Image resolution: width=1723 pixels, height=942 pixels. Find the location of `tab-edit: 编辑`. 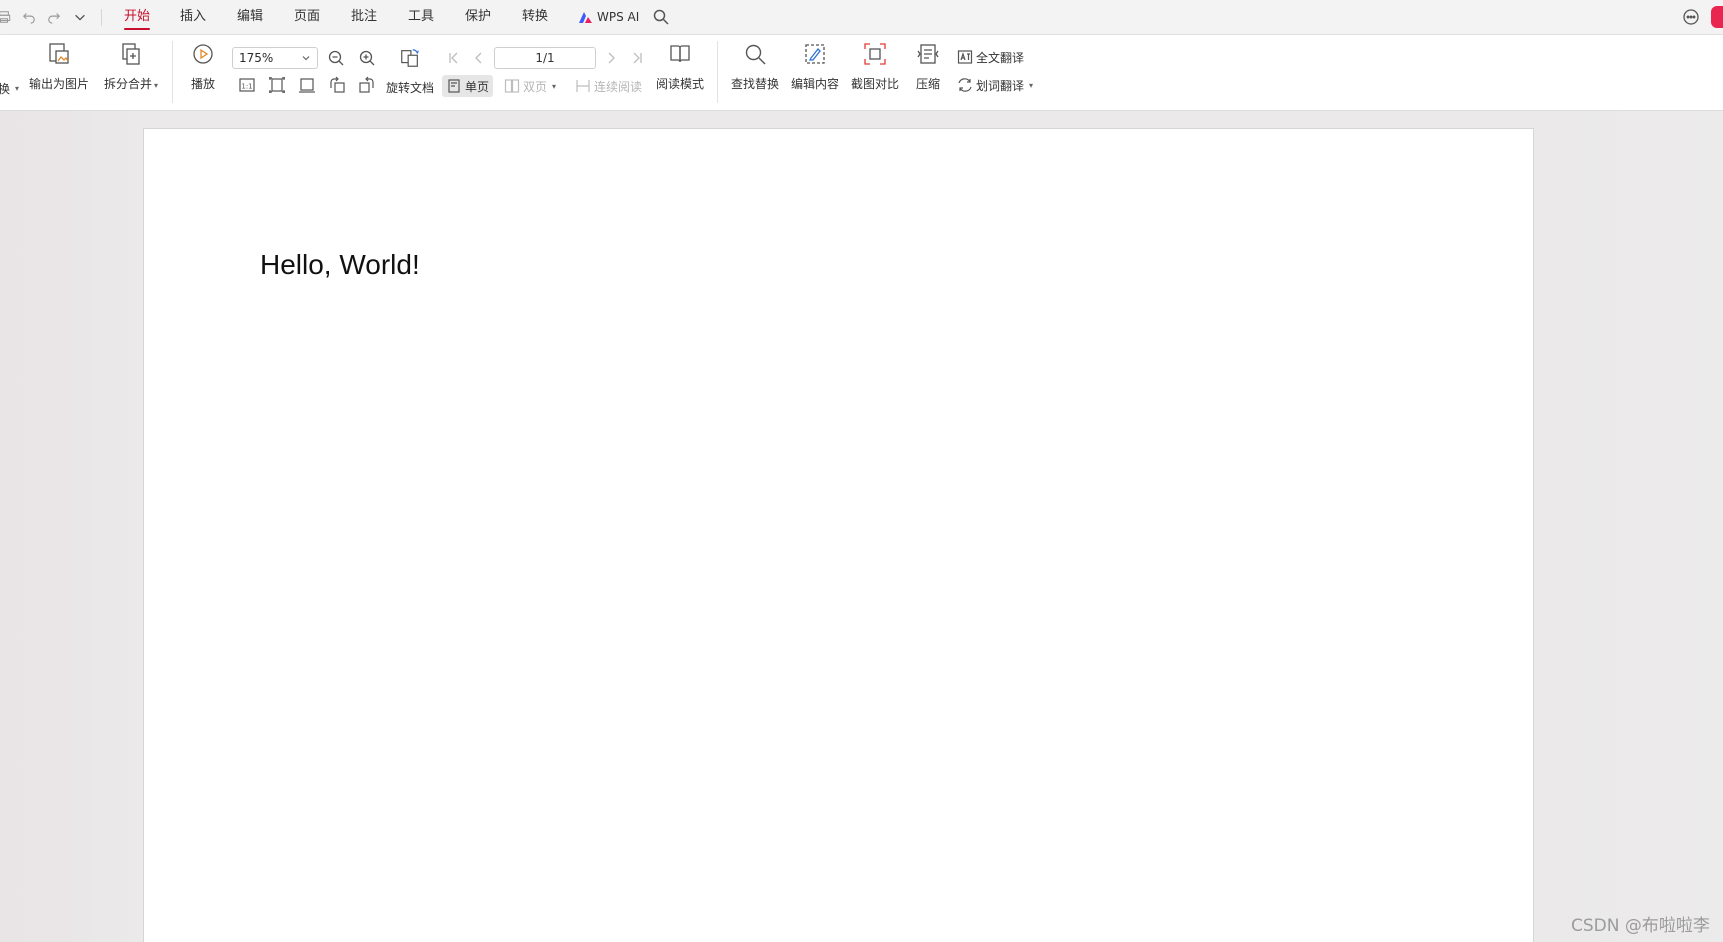

tab-edit: 编辑 is located at coordinates (250, 17).